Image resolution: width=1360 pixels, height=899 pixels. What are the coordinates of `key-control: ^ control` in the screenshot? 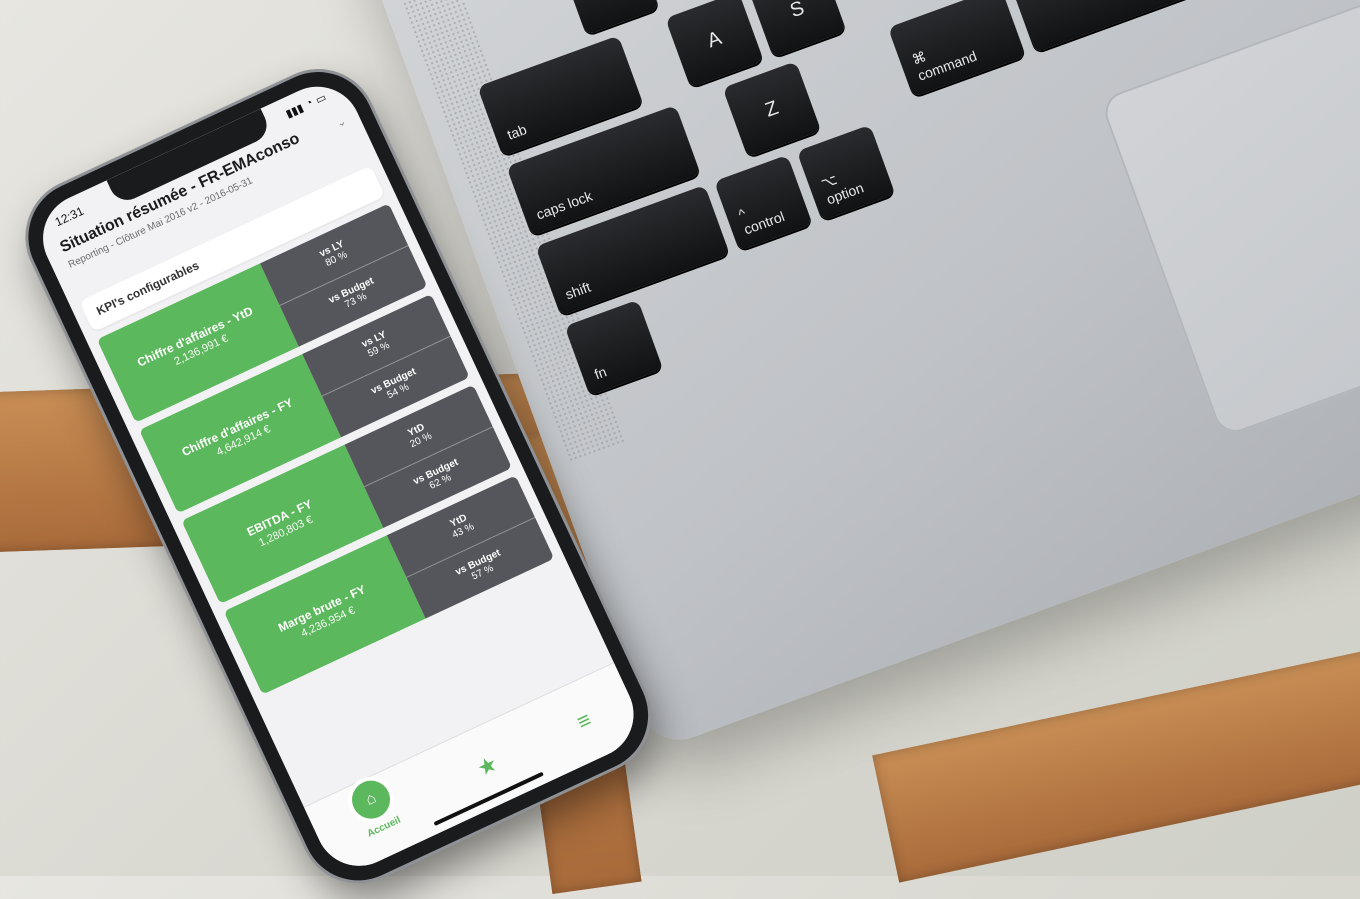 It's located at (763, 202).